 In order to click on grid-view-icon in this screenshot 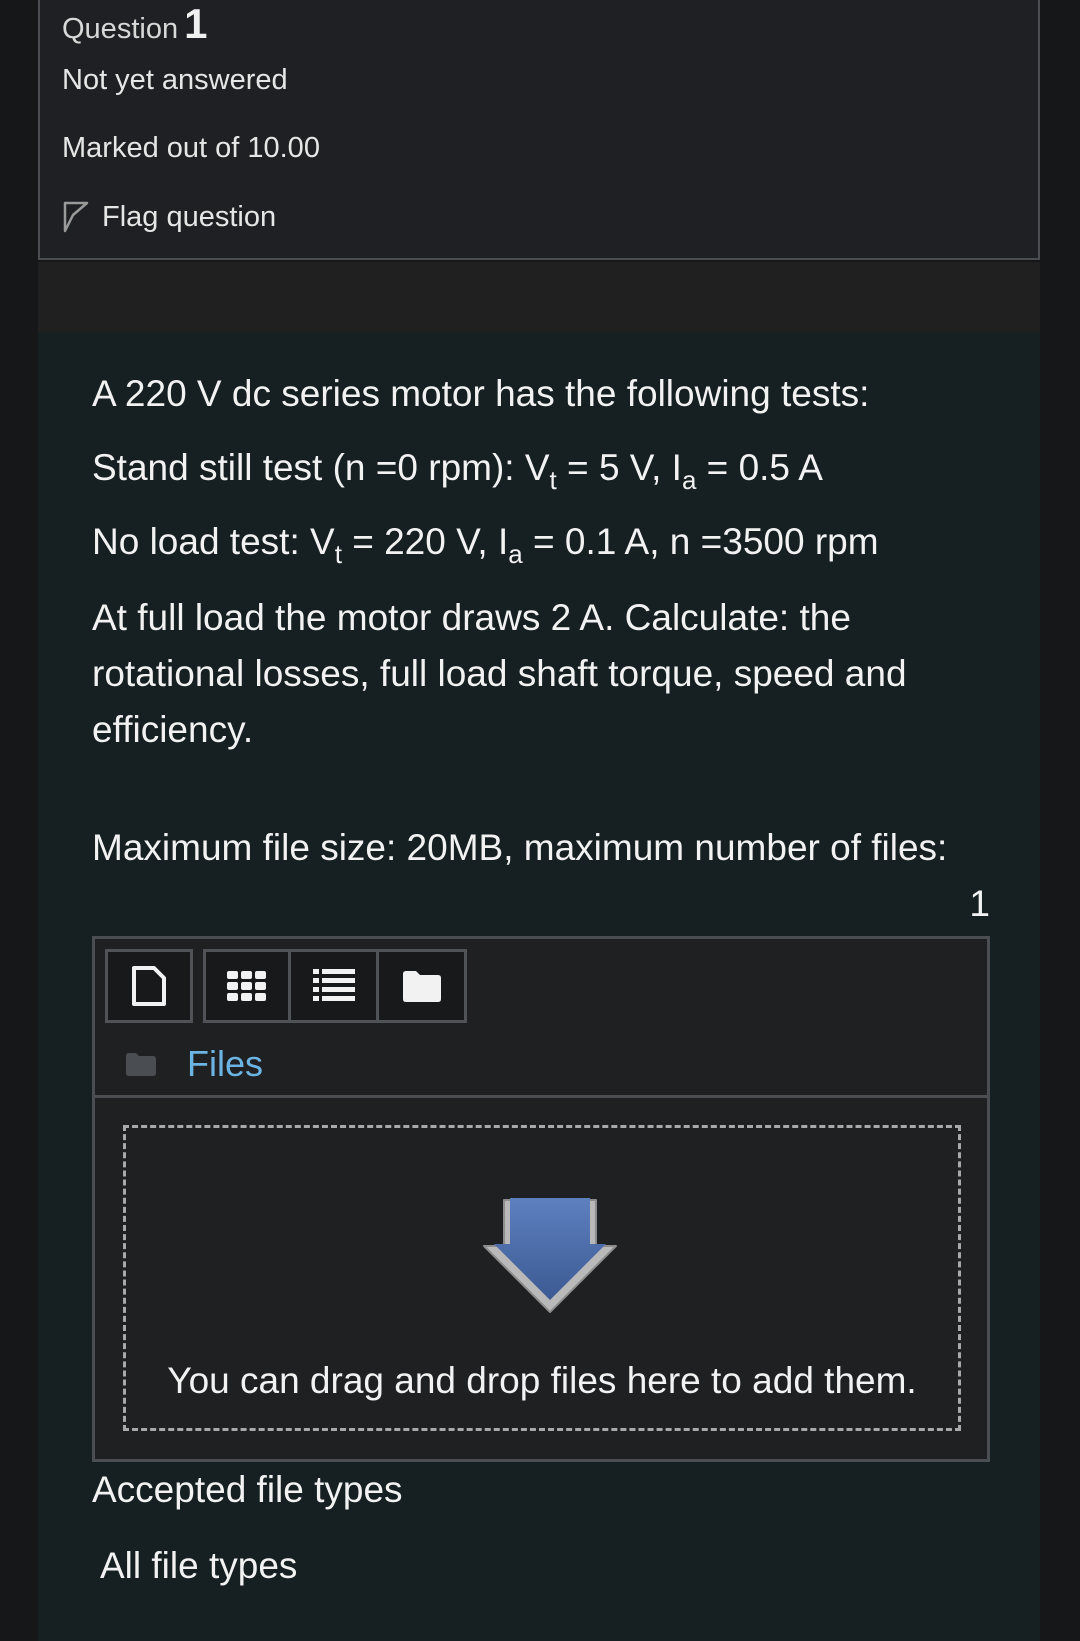, I will do `click(246, 986)`.